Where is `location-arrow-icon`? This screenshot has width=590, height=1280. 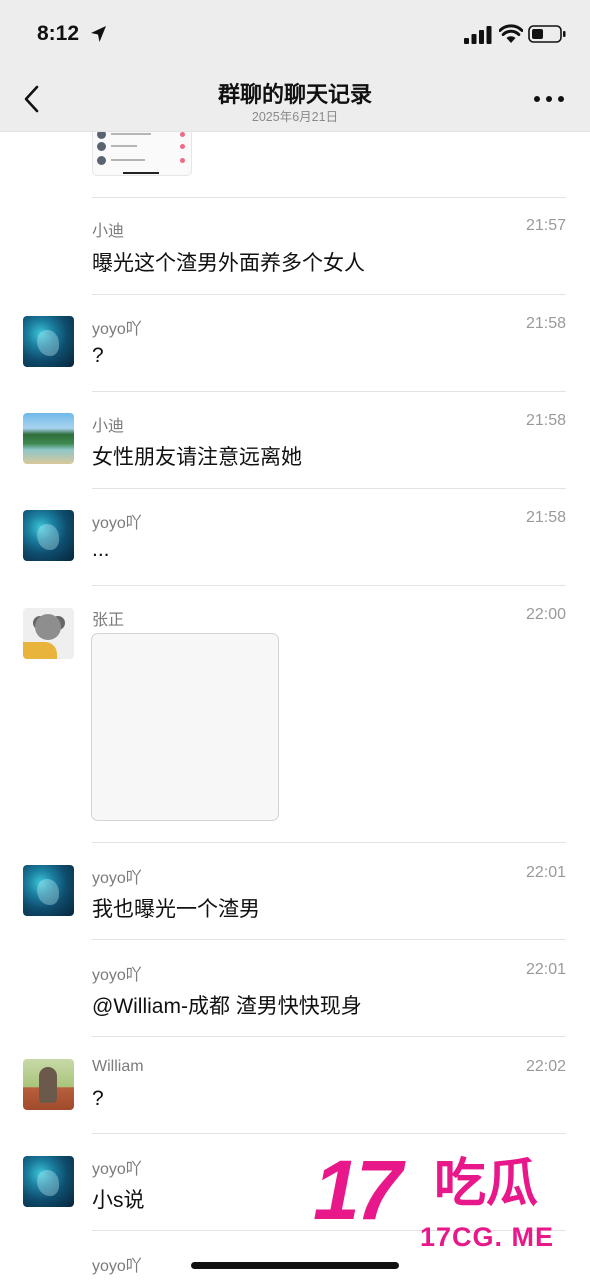 location-arrow-icon is located at coordinates (98, 34).